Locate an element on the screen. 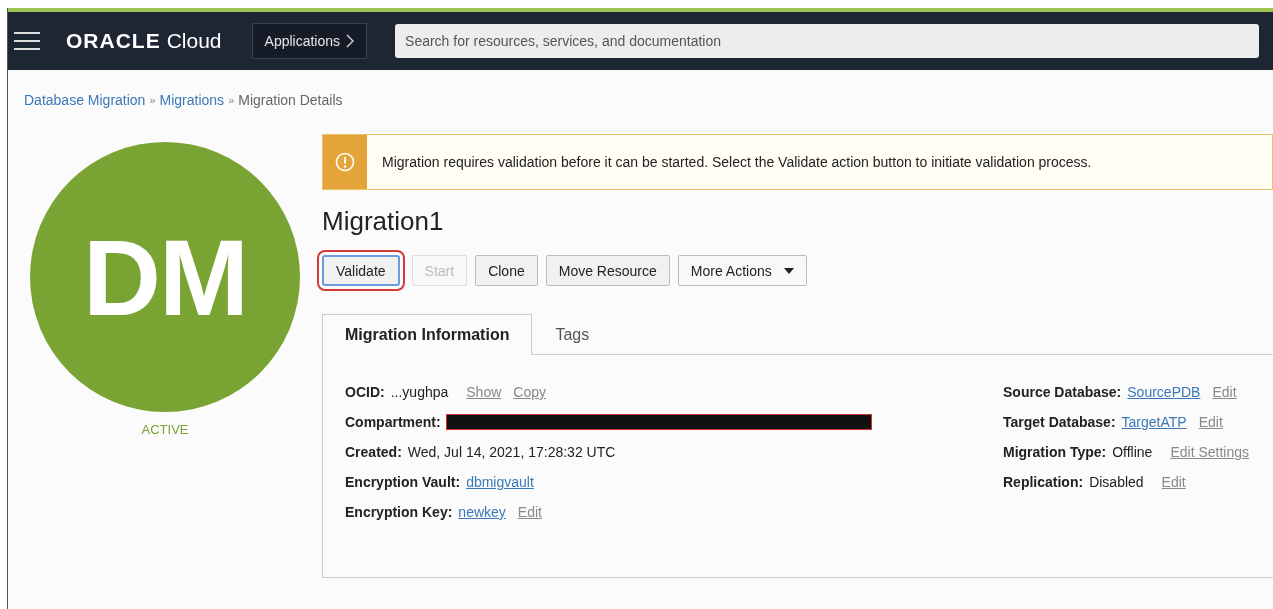  field-value: ...yughpa is located at coordinates (419, 392).